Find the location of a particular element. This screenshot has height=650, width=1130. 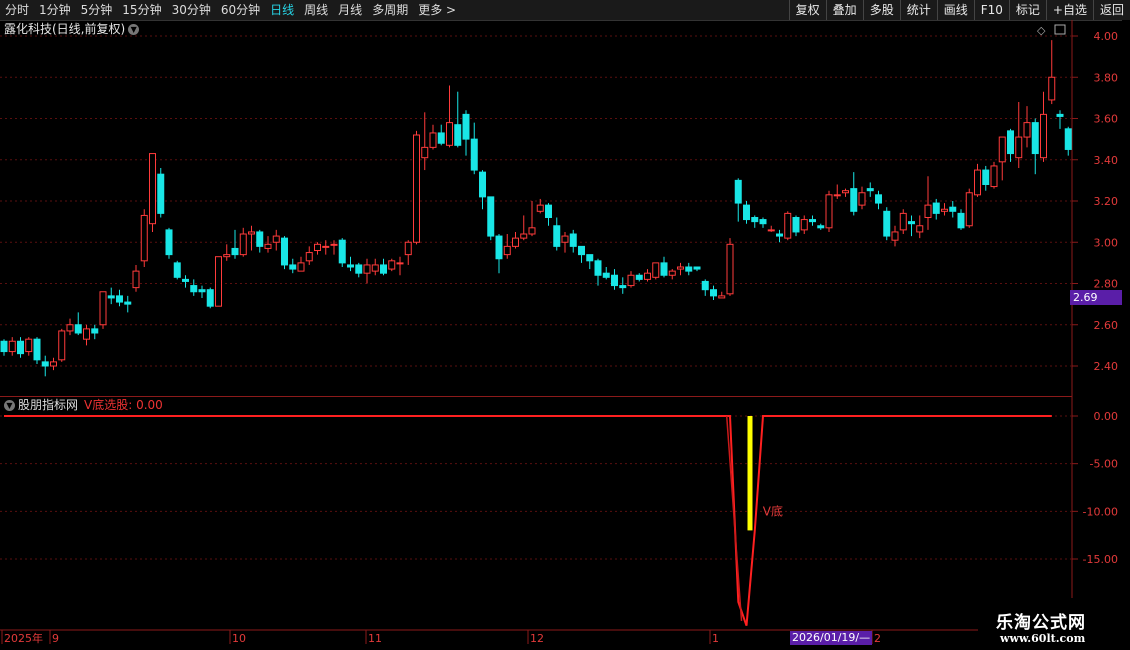

watermark-logo: 乐淘公式网 www.60lt.com is located at coordinates (1054, 624).